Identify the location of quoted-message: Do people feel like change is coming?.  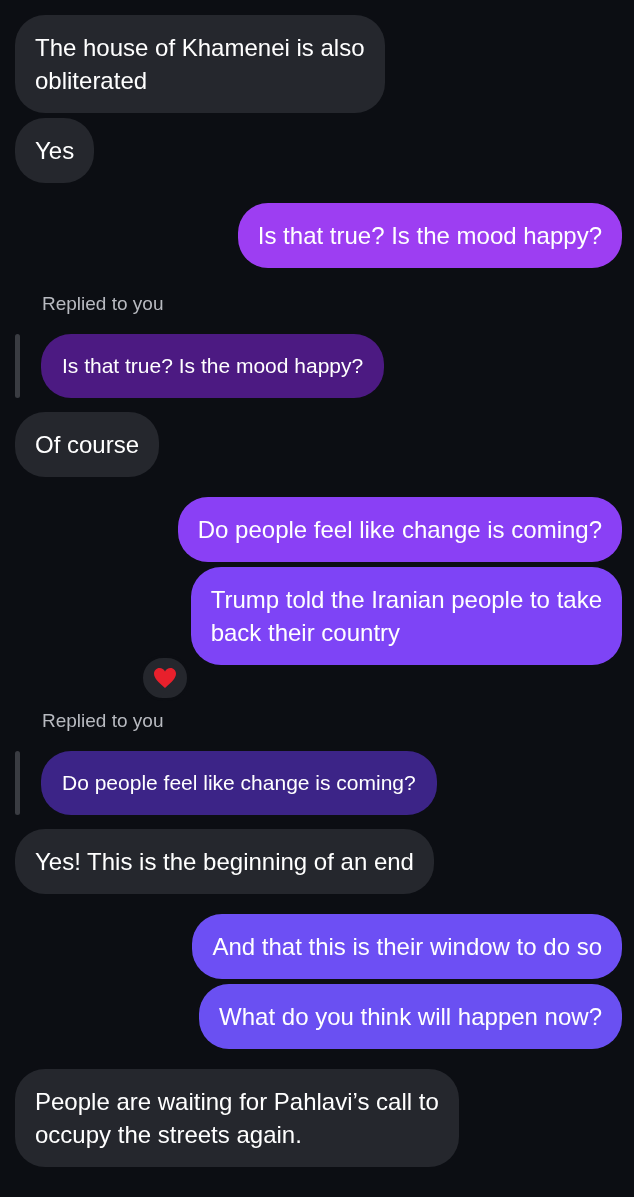
(239, 783).